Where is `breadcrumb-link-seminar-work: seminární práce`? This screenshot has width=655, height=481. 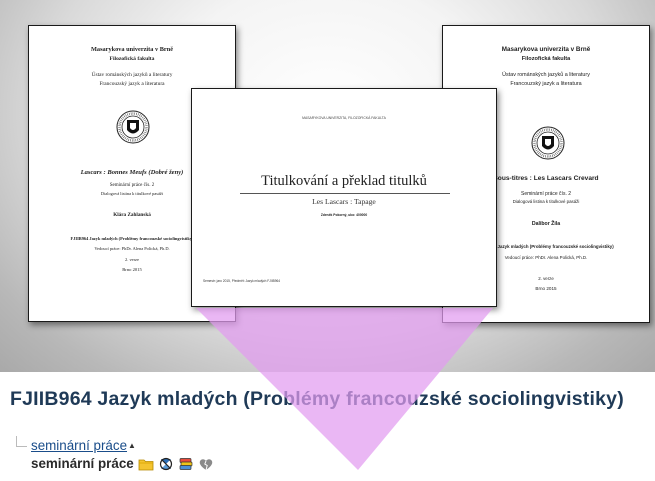
breadcrumb-link-seminar-work: seminární práce is located at coordinates (79, 445).